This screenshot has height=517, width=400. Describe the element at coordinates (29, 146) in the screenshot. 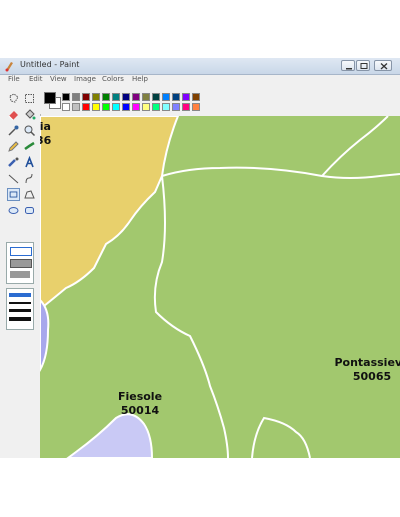

I see `brush-icon` at that location.